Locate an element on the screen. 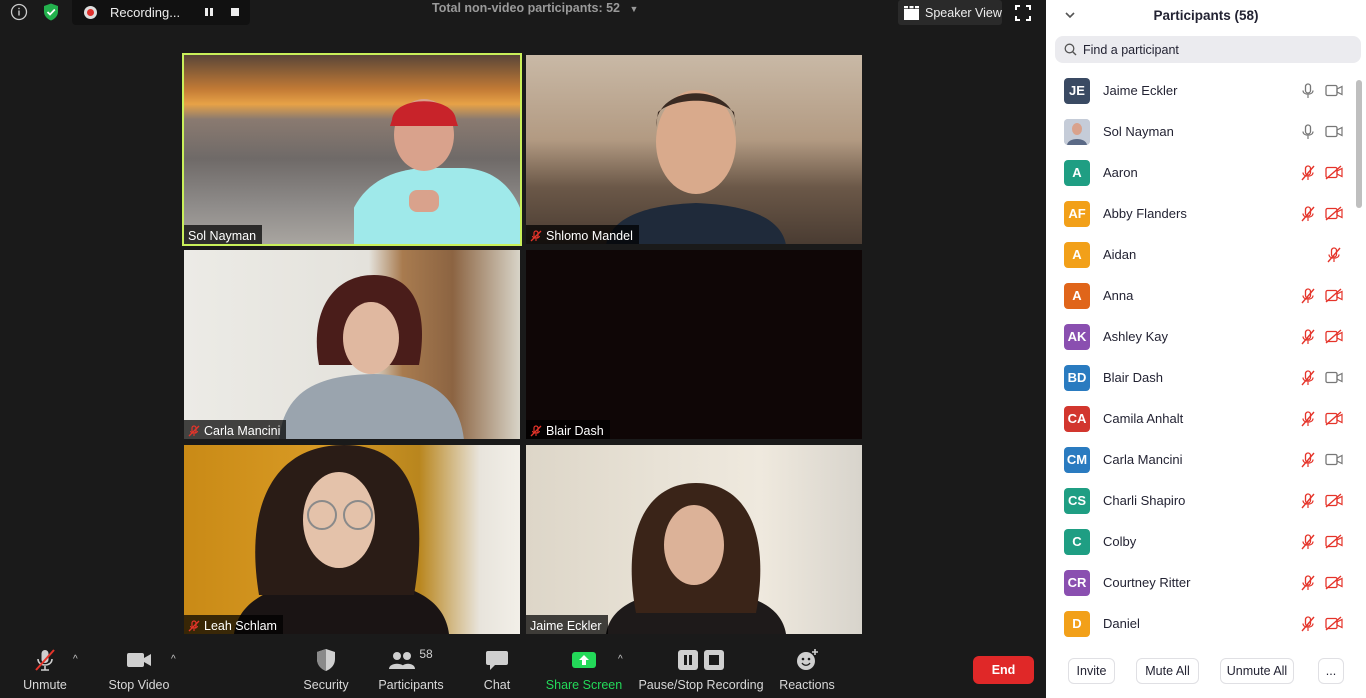  share-screen-button: Share Screen is located at coordinates (584, 669).